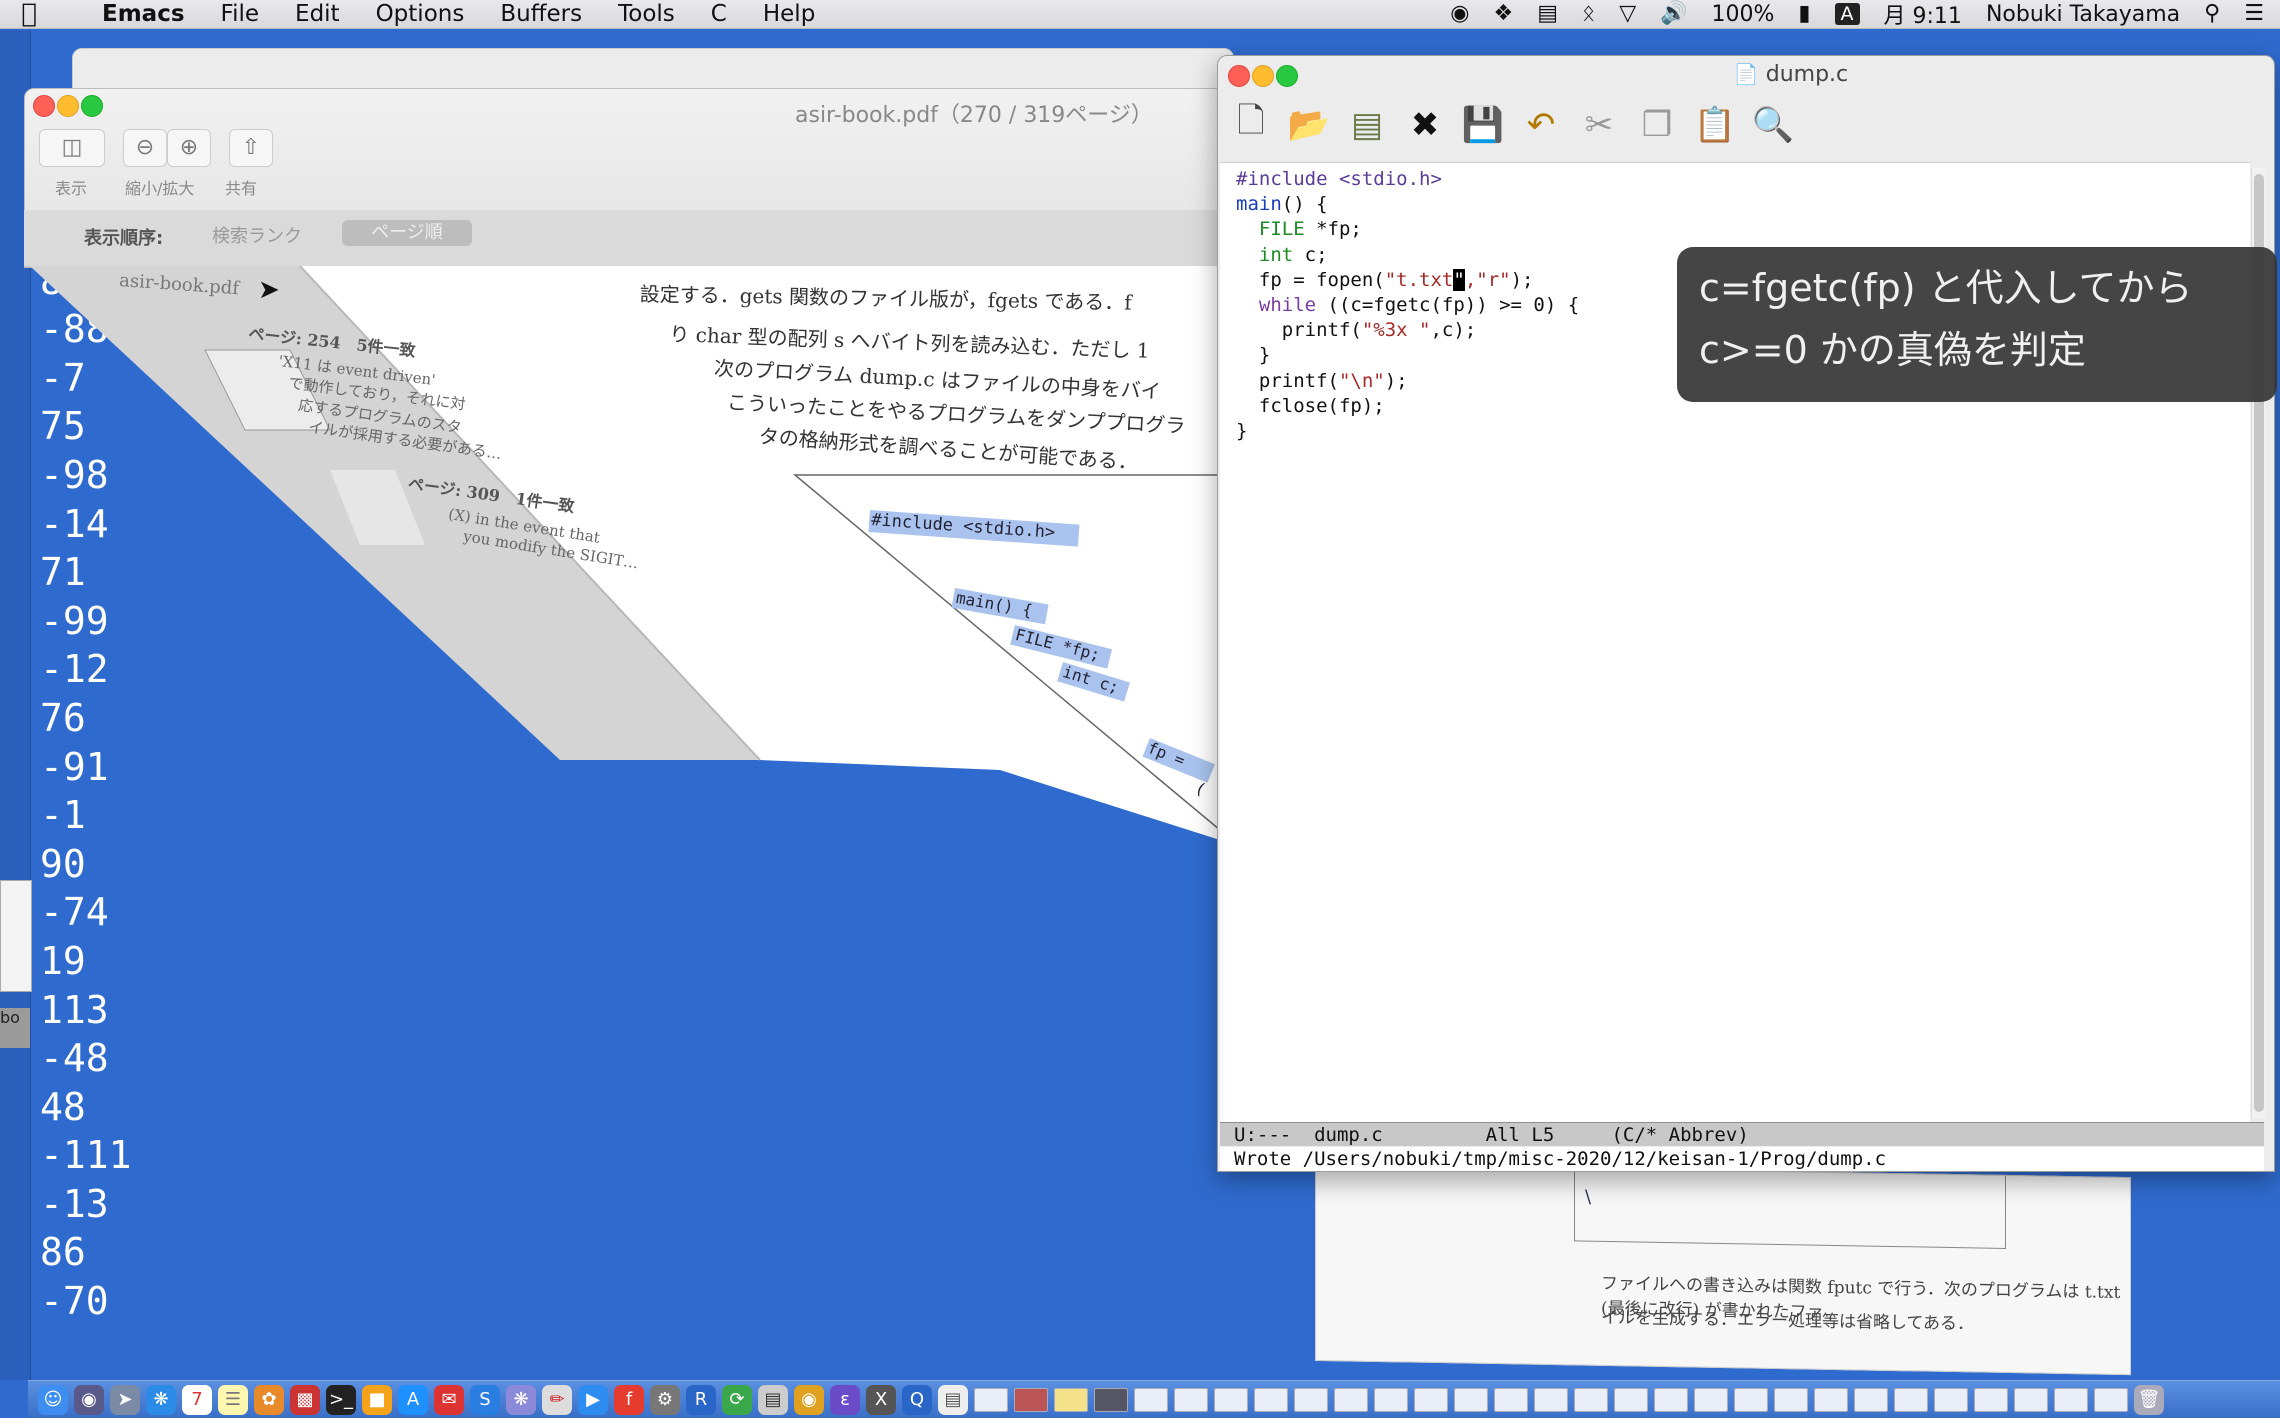  What do you see at coordinates (1923, 15) in the screenshot?
I see `clock: 月 9:11` at bounding box center [1923, 15].